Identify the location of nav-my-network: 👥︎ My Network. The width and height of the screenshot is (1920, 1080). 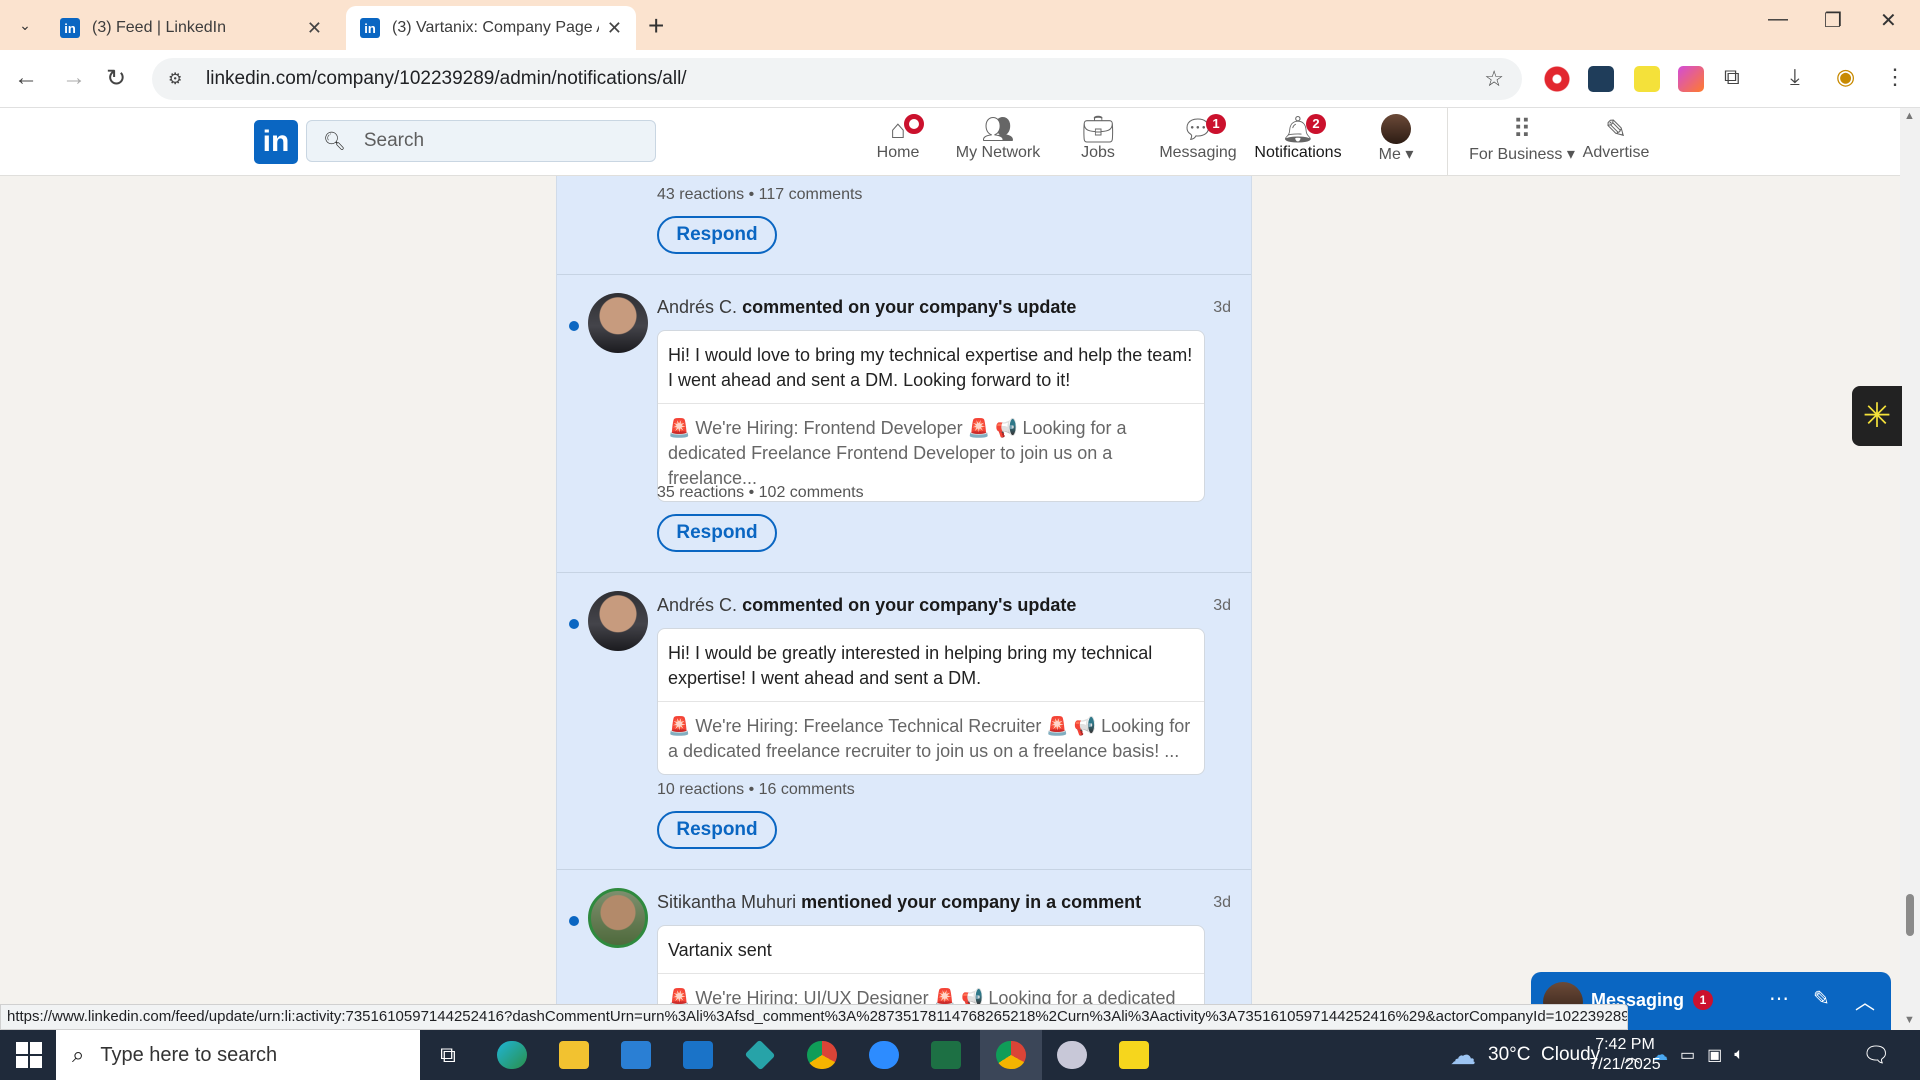
(998, 142).